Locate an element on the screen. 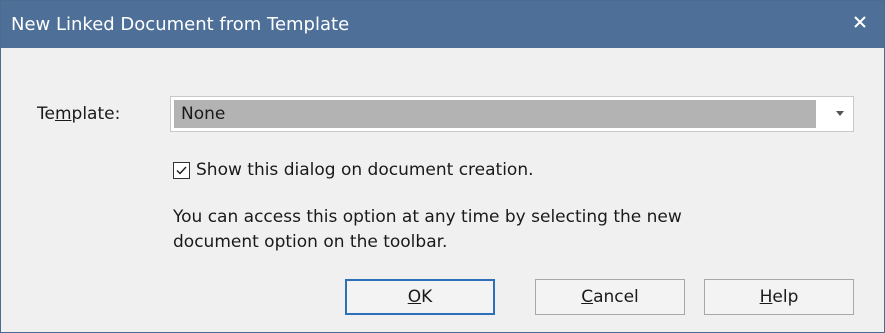 This screenshot has width=885, height=333. template-label: Template: is located at coordinates (78, 114).